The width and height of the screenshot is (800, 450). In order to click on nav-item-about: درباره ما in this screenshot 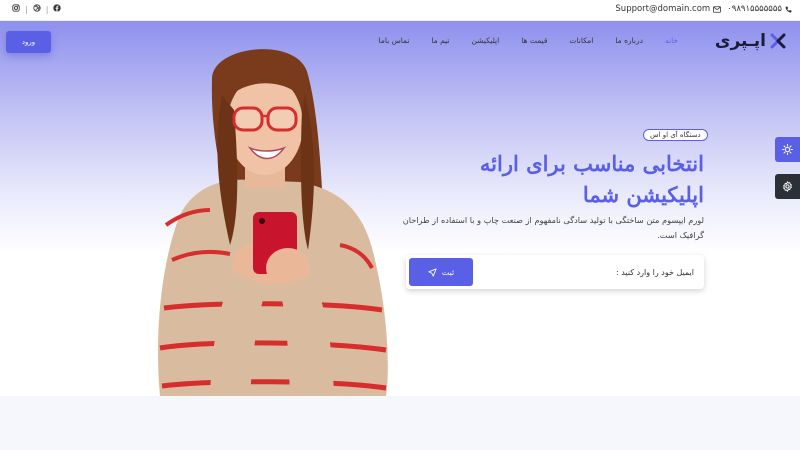, I will do `click(629, 40)`.